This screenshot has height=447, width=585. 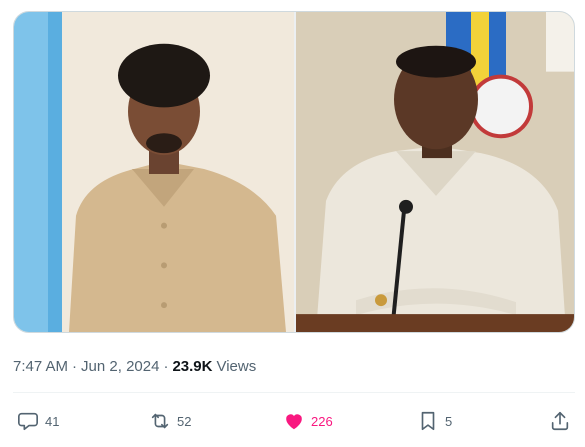 What do you see at coordinates (160, 421) in the screenshot?
I see `repost-icon` at bounding box center [160, 421].